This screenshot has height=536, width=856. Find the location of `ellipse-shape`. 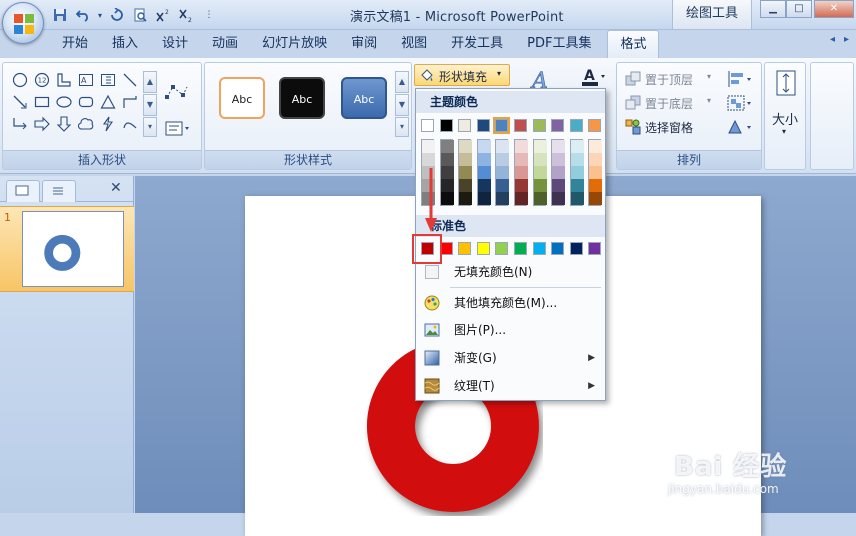

ellipse-shape is located at coordinates (64, 102).